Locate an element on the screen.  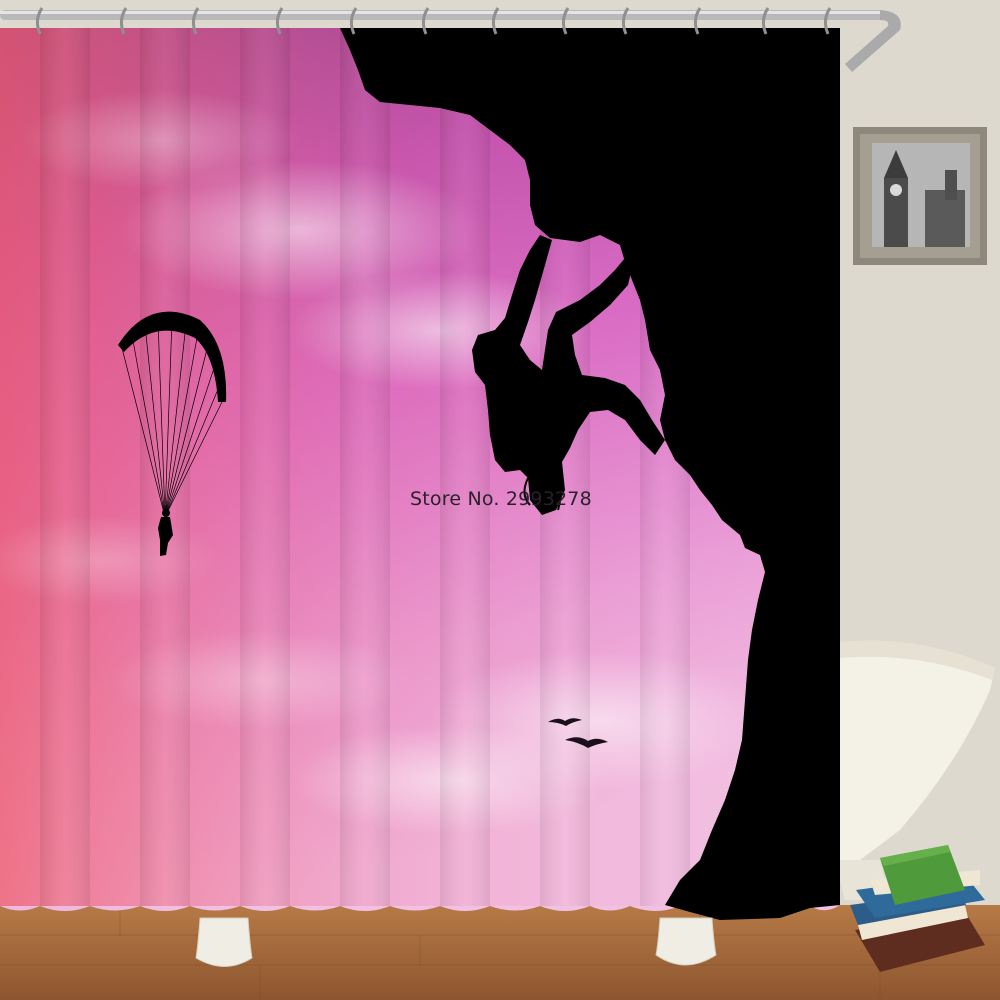
store-watermark: Store No. 2993278 is located at coordinates (501, 499).